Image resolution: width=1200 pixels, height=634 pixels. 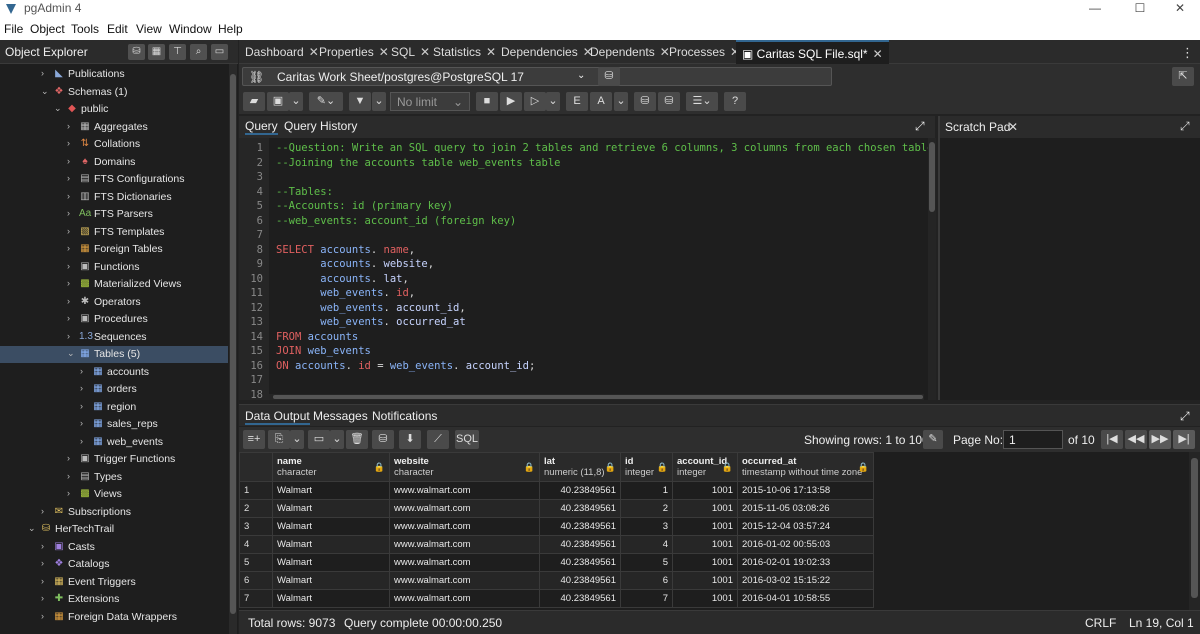 I want to click on graph-visualiser-icon: ⟋, so click(x=438, y=439).